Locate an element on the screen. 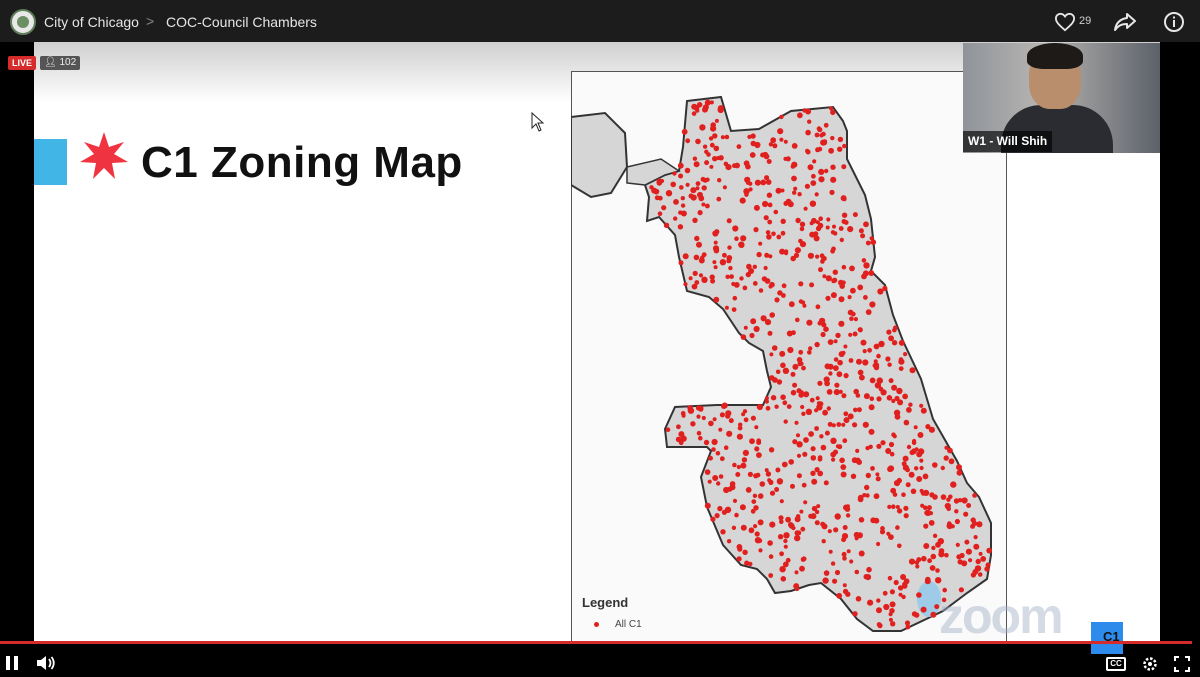 The width and height of the screenshot is (1200, 677). fullscreen-icon is located at coordinates (1182, 664).